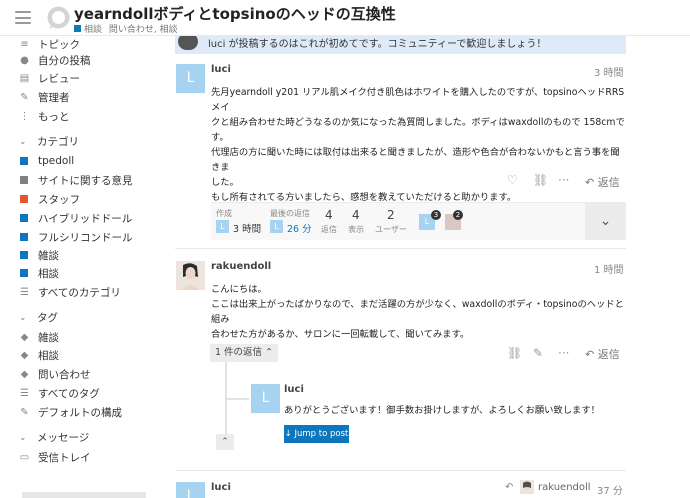 The height and width of the screenshot is (498, 690). I want to click on reply-to-avatar, so click(527, 487).